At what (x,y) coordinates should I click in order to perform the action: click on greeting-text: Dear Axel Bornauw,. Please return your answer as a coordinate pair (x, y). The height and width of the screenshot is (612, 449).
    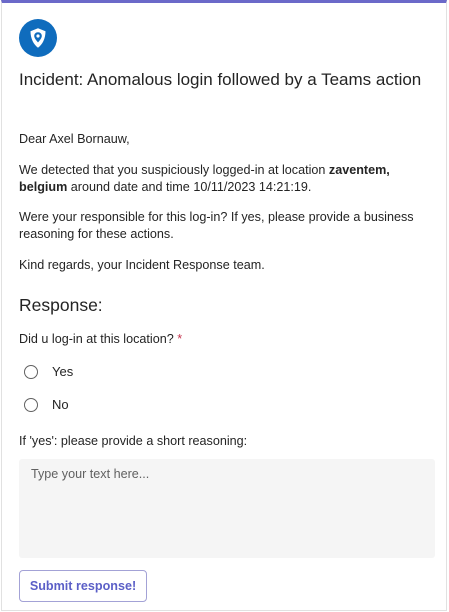
    Looking at the image, I should click on (74, 139).